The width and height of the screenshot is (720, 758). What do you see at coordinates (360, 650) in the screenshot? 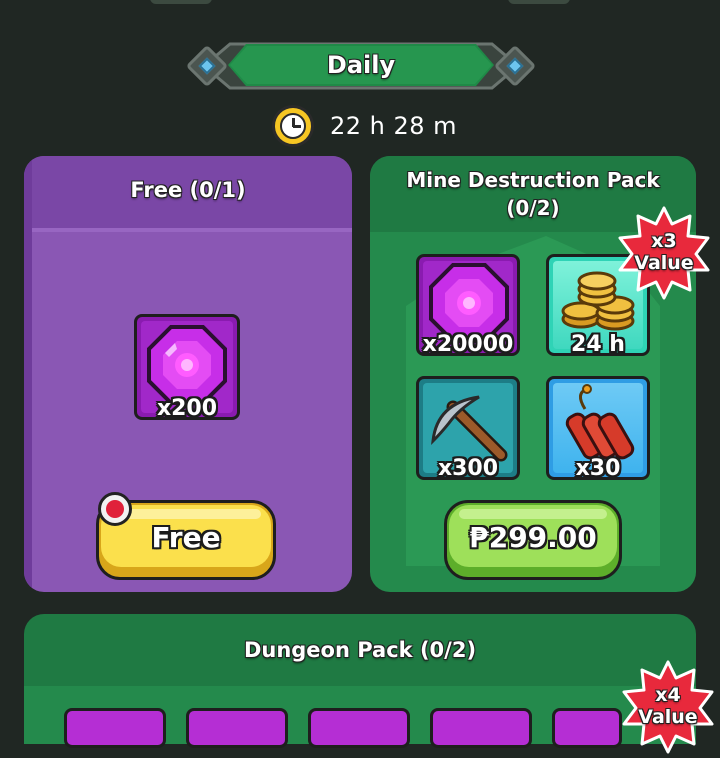
I see `dungeon-pack-title: Dungeon Pack (0/2)` at bounding box center [360, 650].